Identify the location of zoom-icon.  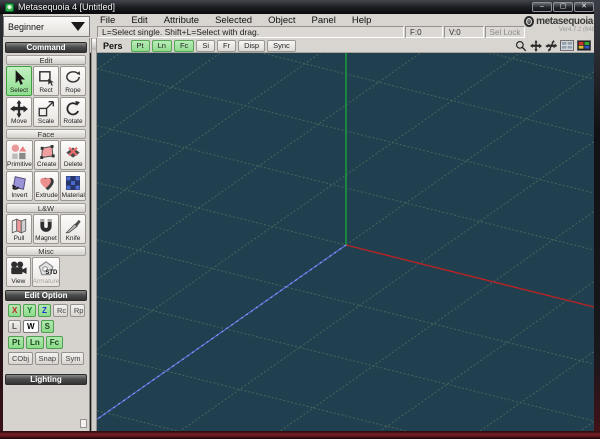
(521, 46).